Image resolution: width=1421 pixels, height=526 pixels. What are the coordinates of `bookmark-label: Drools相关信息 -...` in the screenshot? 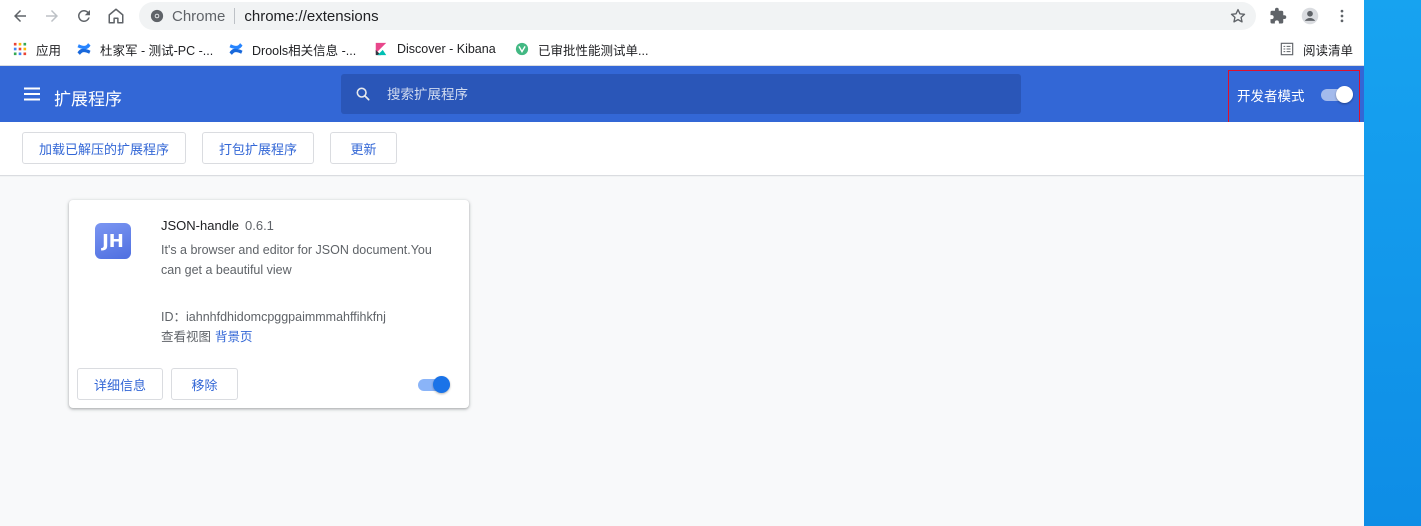 It's located at (304, 50).